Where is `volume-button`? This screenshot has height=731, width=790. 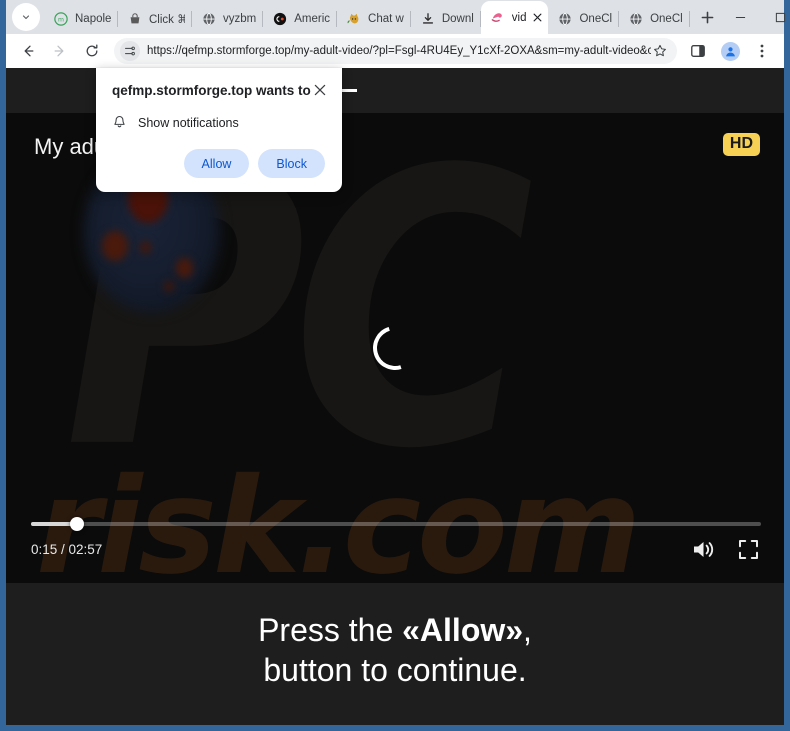 volume-button is located at coordinates (704, 549).